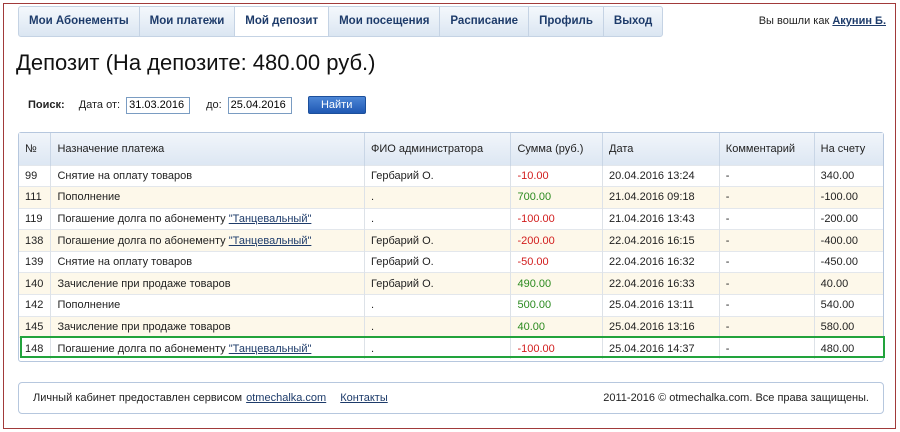  What do you see at coordinates (259, 105) in the screenshot?
I see `date-to-input` at bounding box center [259, 105].